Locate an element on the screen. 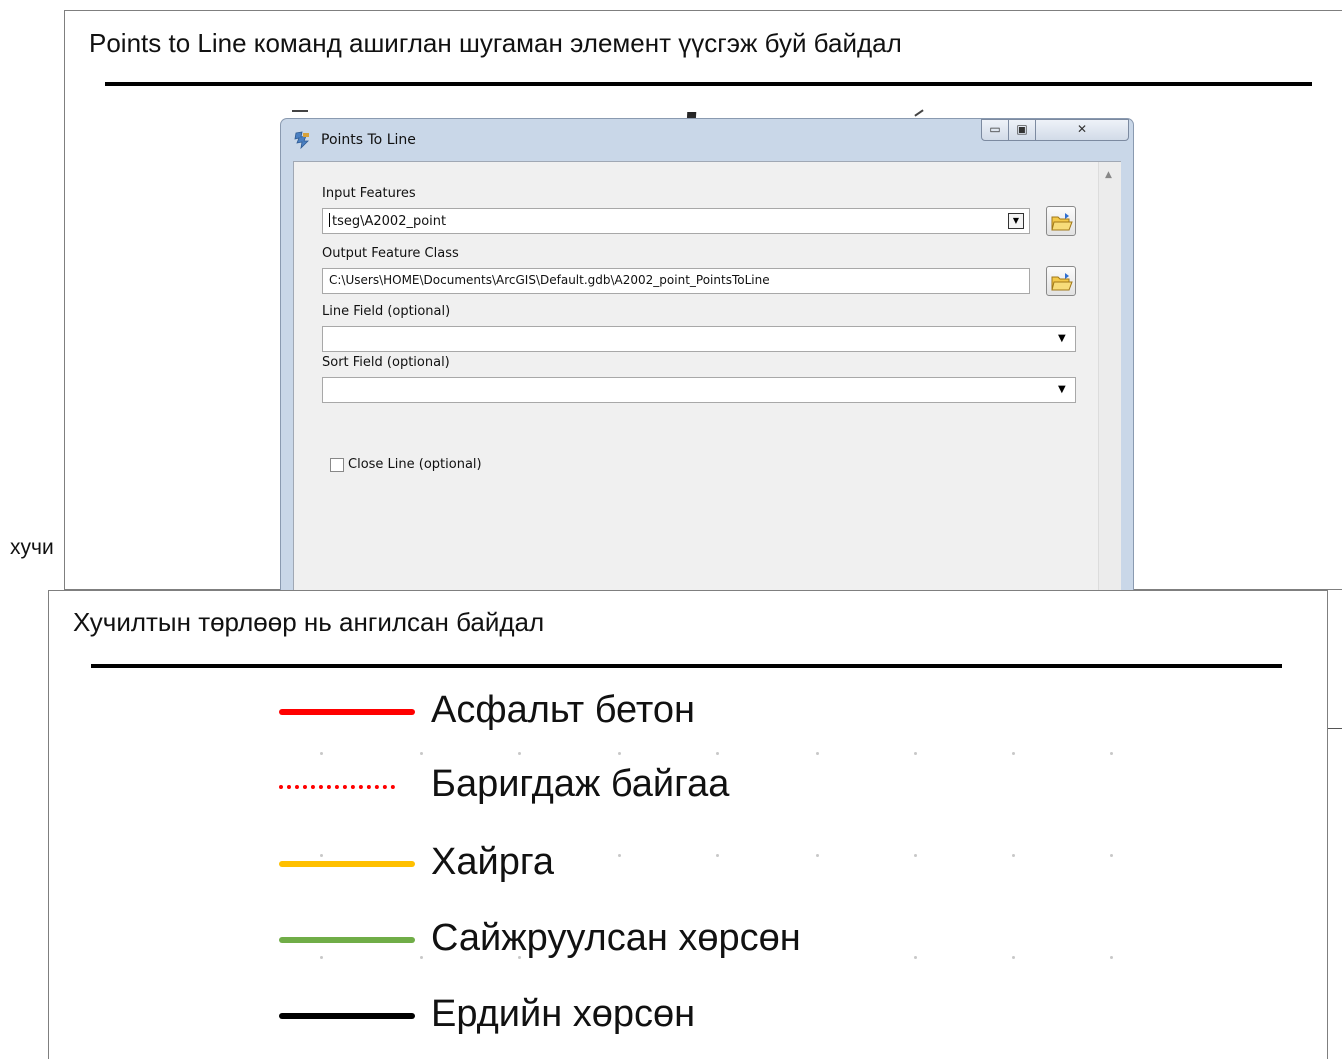  legend-label: Сайжруулсан хөрсөн is located at coordinates (616, 938).